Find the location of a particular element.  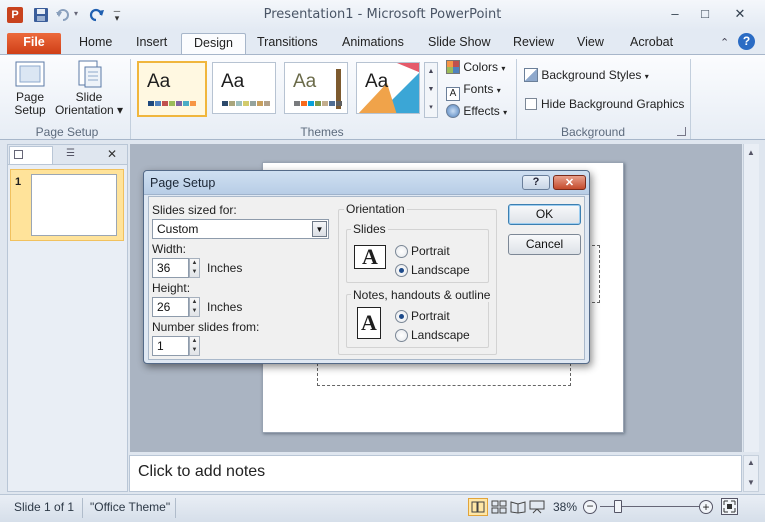

dialog-title-bar: Page Setup ? ✕ is located at coordinates (366, 183).